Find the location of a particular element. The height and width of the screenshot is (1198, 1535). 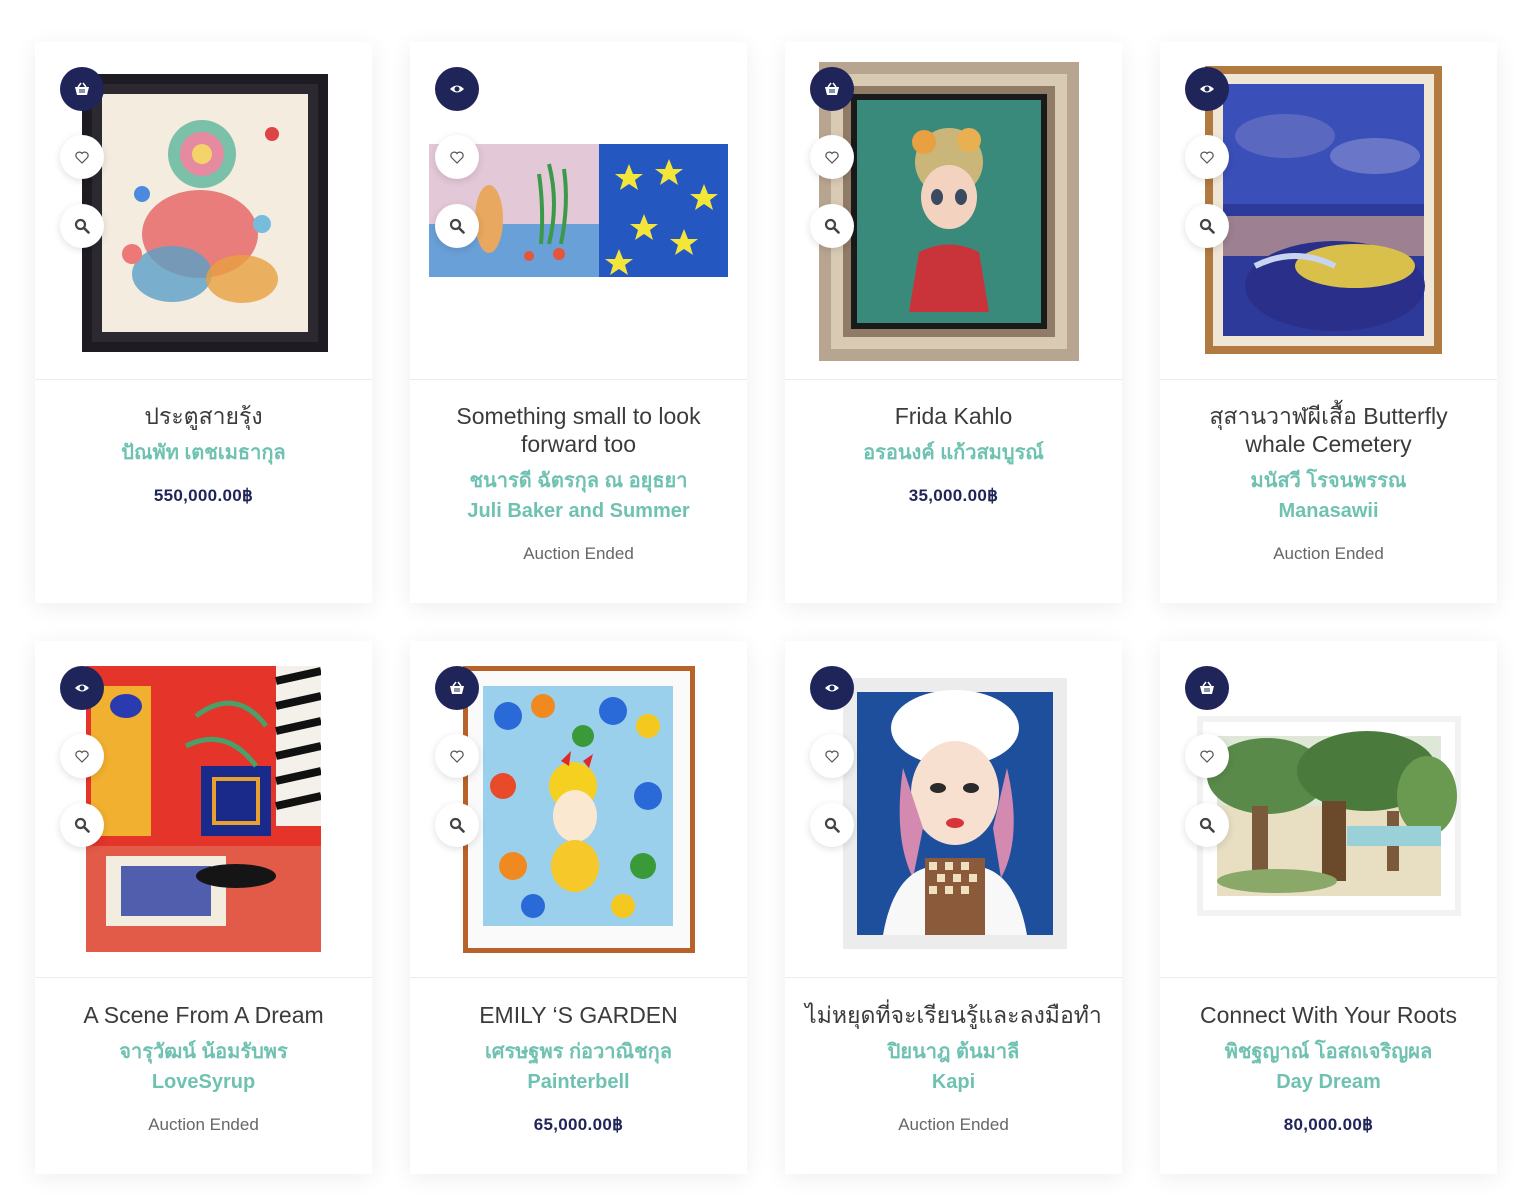

artist-name: อรอนงค์ แก้วสมบูรณ์ is located at coordinates (953, 453).